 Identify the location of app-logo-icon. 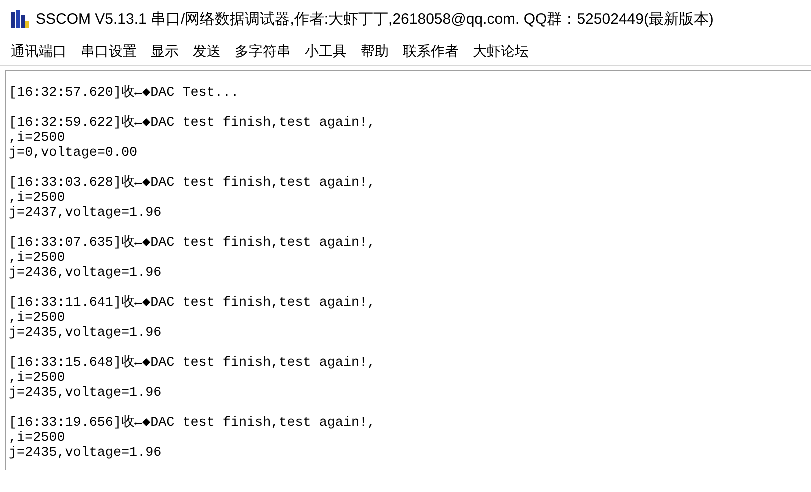
(20, 19).